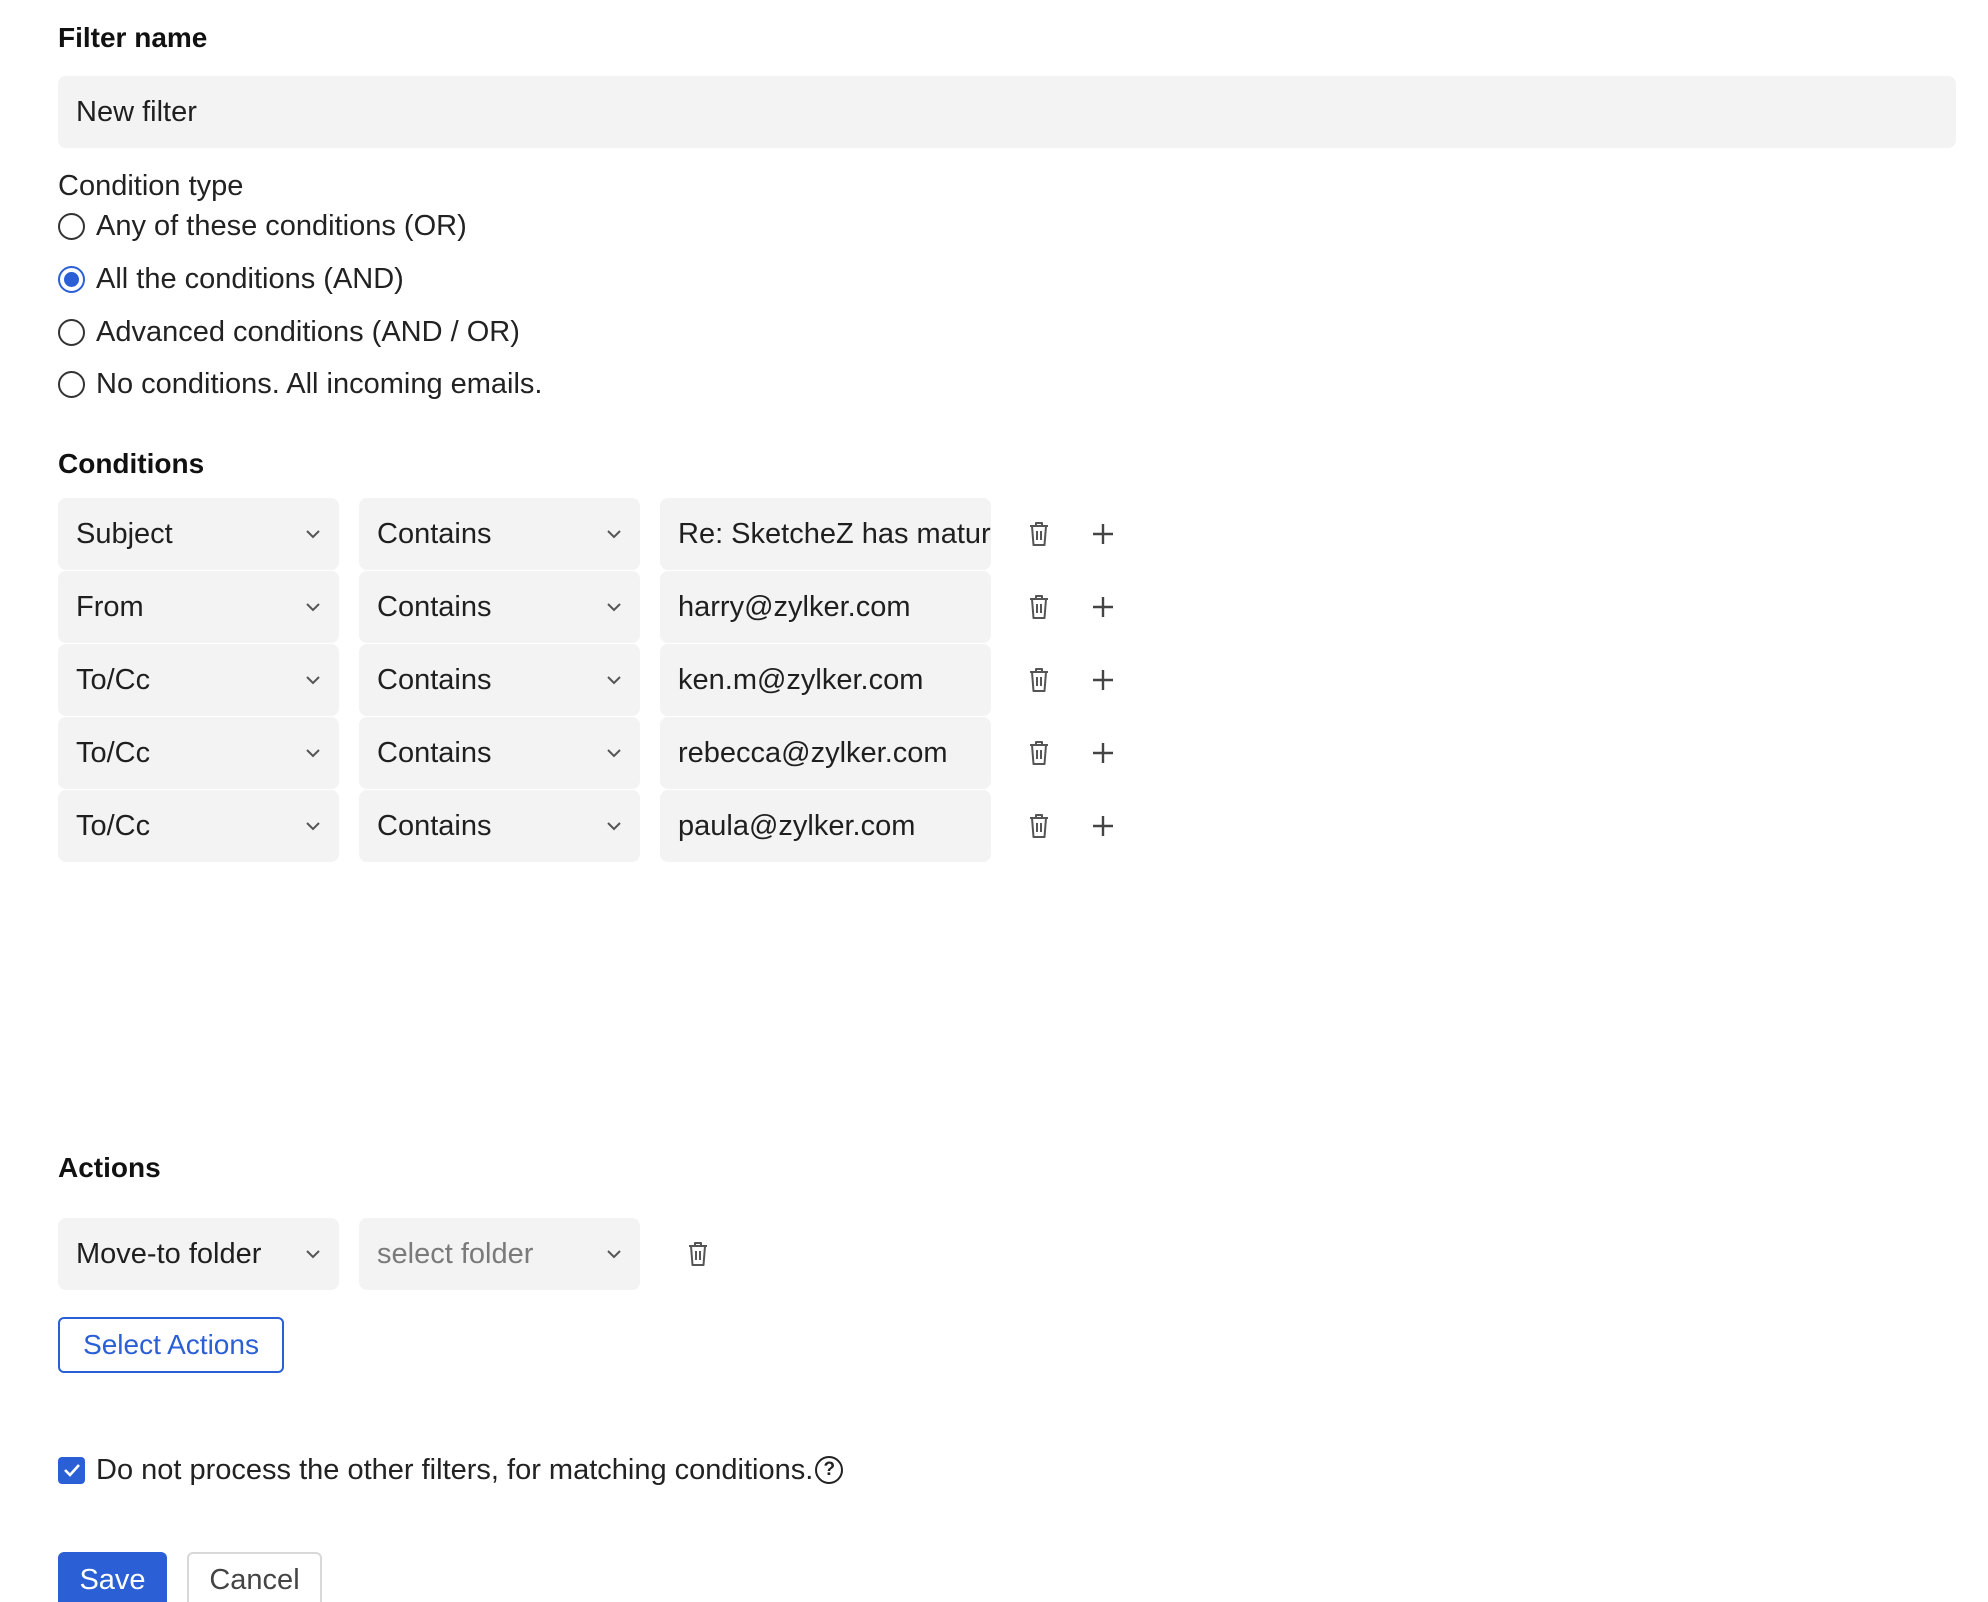 The height and width of the screenshot is (1602, 1988). Describe the element at coordinates (254, 1577) in the screenshot. I see `cancel-button: Cancel` at that location.